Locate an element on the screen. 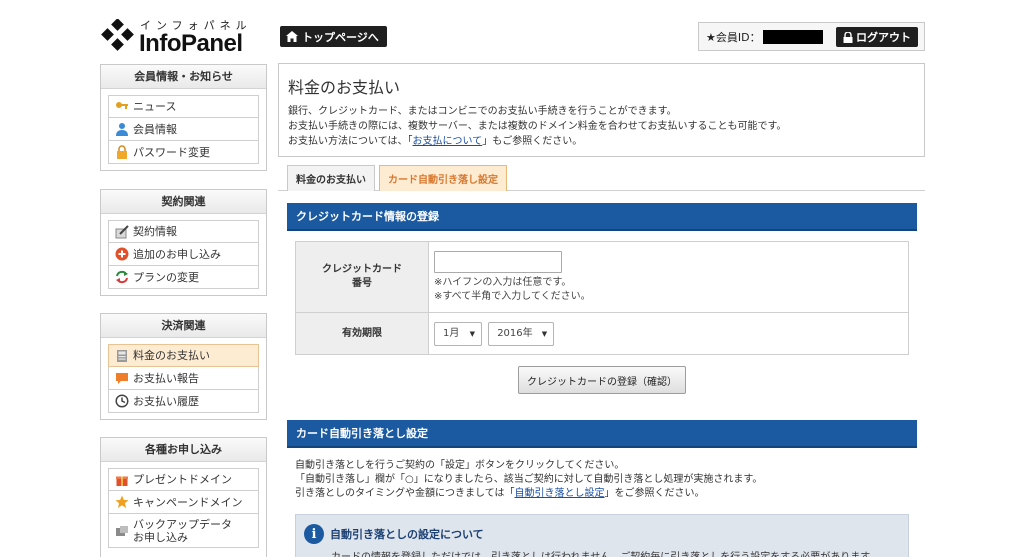 Image resolution: width=1024 pixels, height=557 pixels. sidebar-group-title: 契約関連 is located at coordinates (183, 202).